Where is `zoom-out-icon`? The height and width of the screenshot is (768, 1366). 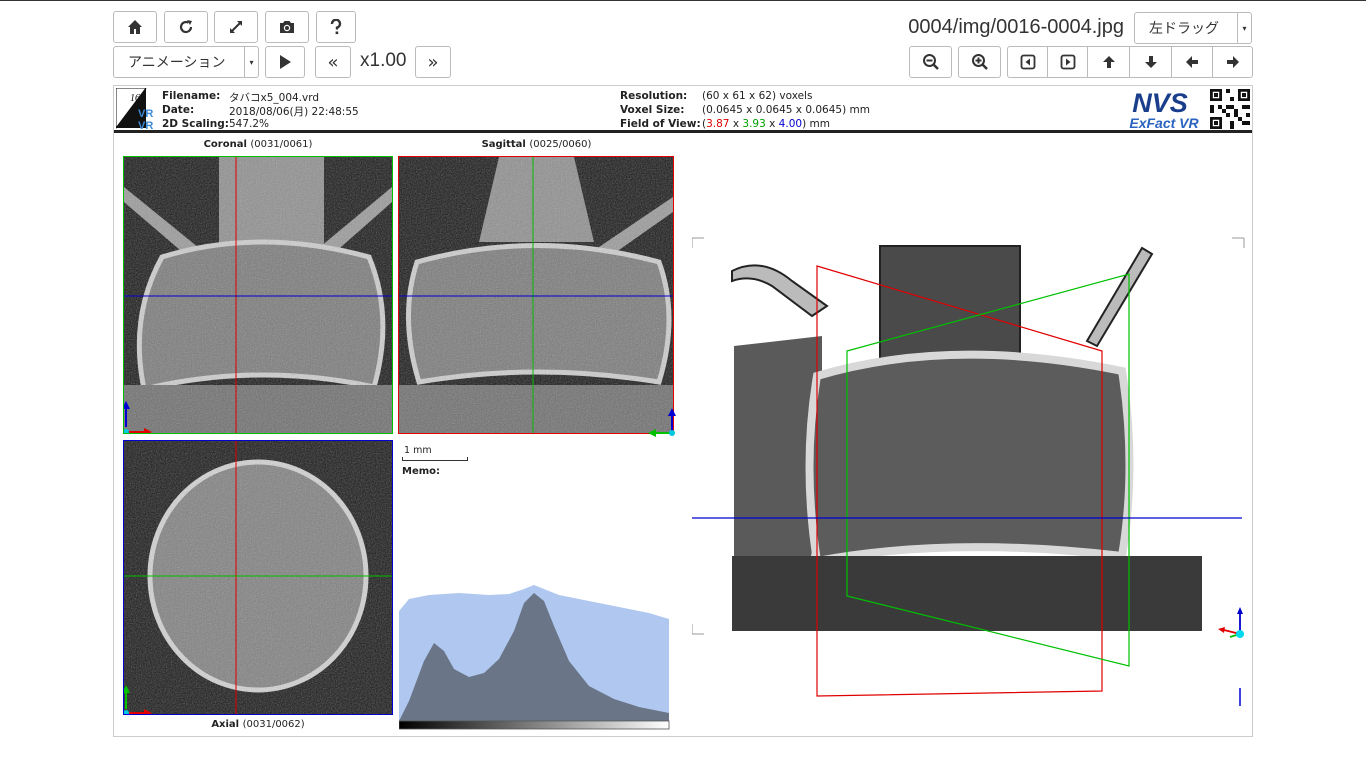 zoom-out-icon is located at coordinates (930, 62).